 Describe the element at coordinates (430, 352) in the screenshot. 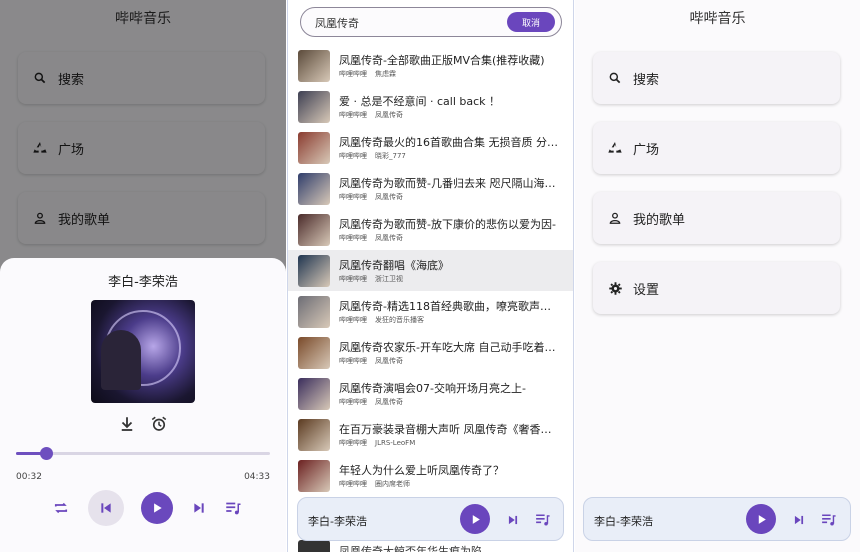

I see `list-item: 凤凰传奇农家乐-开车吃大席 自己动手吃着更香 哔哩哔哩 凤凰传奇` at that location.